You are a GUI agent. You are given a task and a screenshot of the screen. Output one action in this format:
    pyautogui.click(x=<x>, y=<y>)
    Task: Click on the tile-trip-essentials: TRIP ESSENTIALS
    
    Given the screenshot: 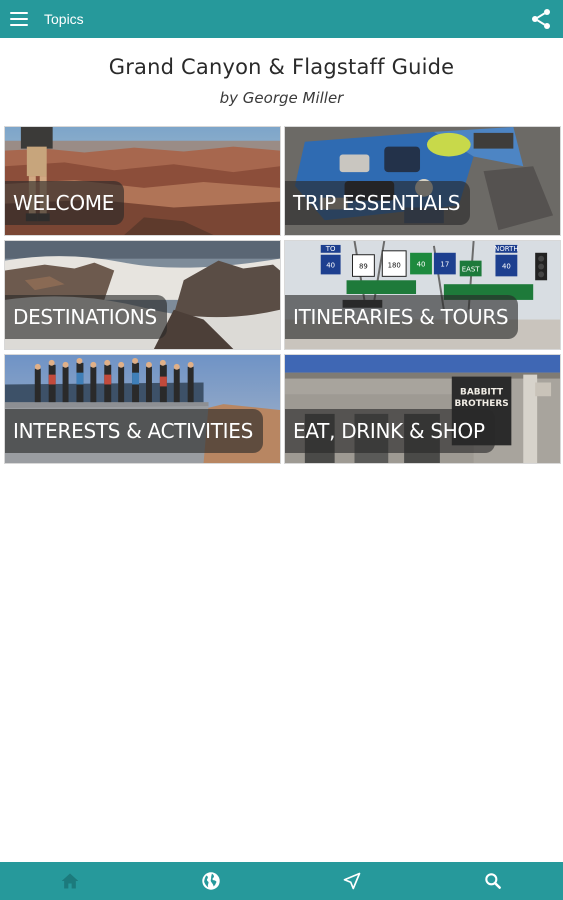 What is the action you would take?
    pyautogui.click(x=422, y=181)
    